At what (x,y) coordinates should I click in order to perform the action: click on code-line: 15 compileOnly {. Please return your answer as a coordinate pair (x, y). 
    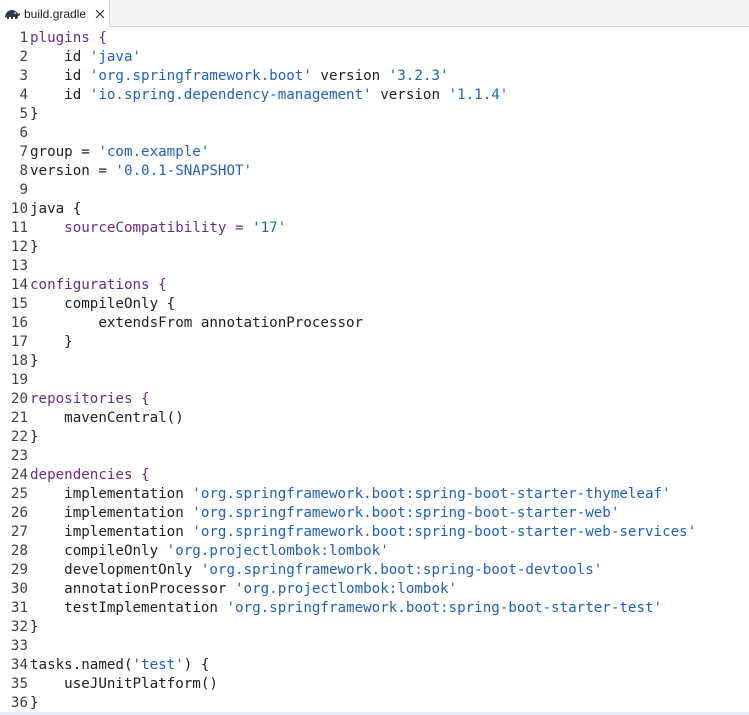
    Looking at the image, I should click on (374, 304).